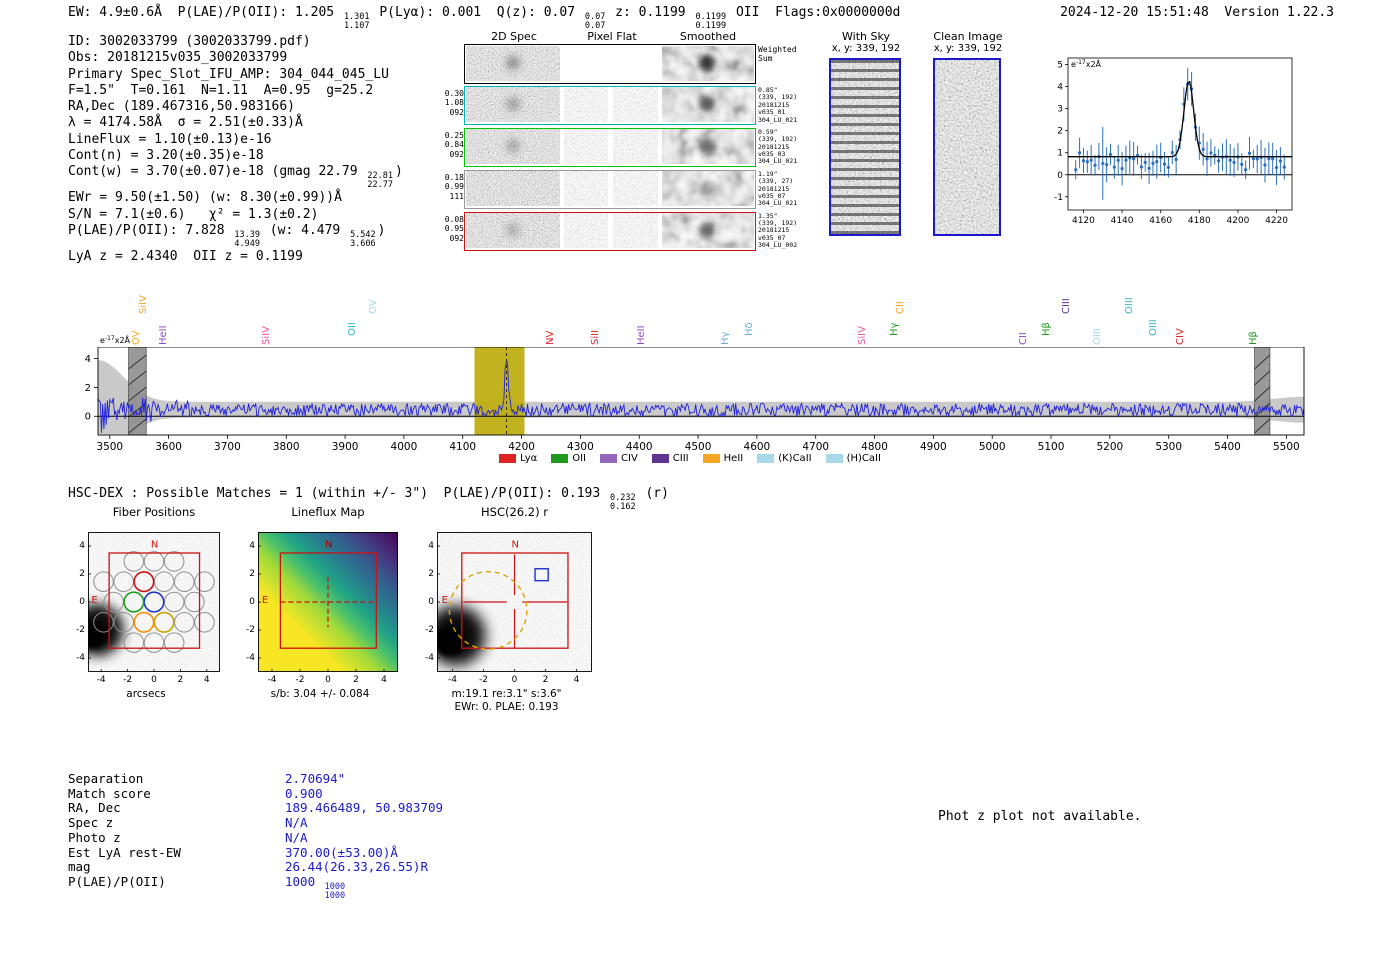 Image resolution: width=1400 pixels, height=953 pixels. What do you see at coordinates (404, 447) in the screenshot?
I see `svg-text: 4000` at bounding box center [404, 447].